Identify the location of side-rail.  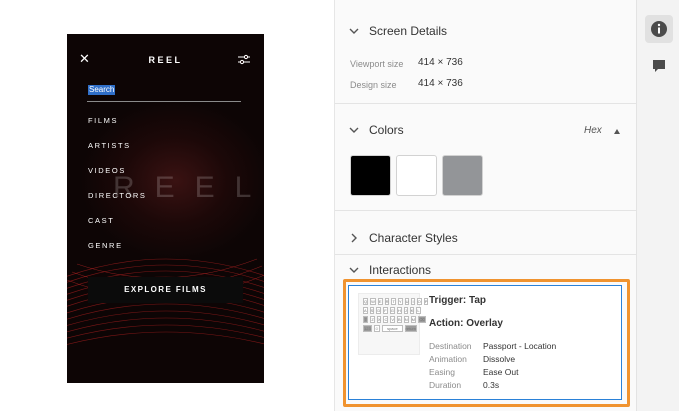
(657, 205).